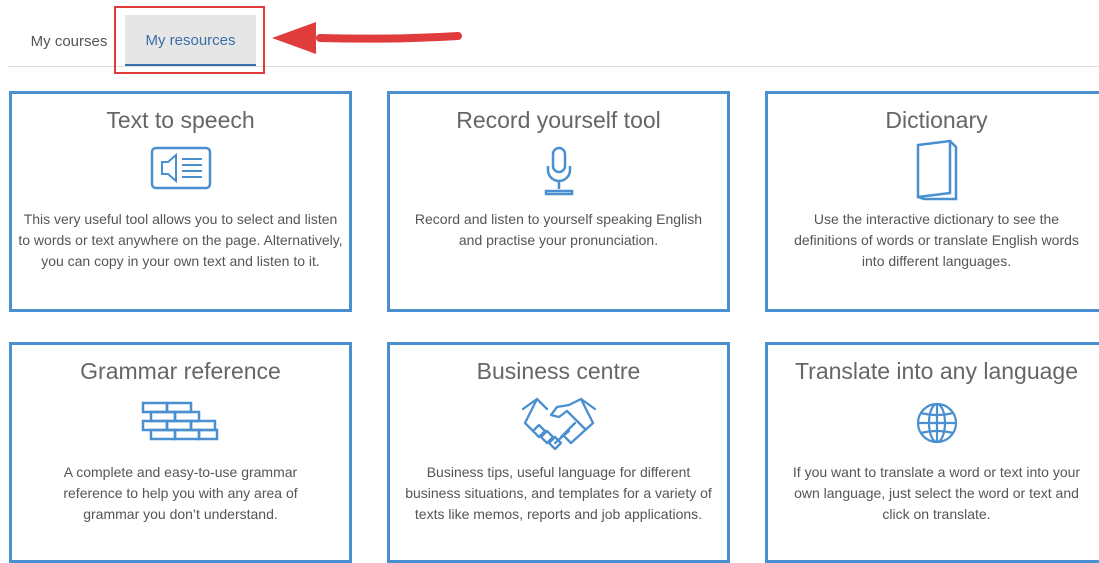  Describe the element at coordinates (936, 371) in the screenshot. I see `card-title: Translate into any language` at that location.